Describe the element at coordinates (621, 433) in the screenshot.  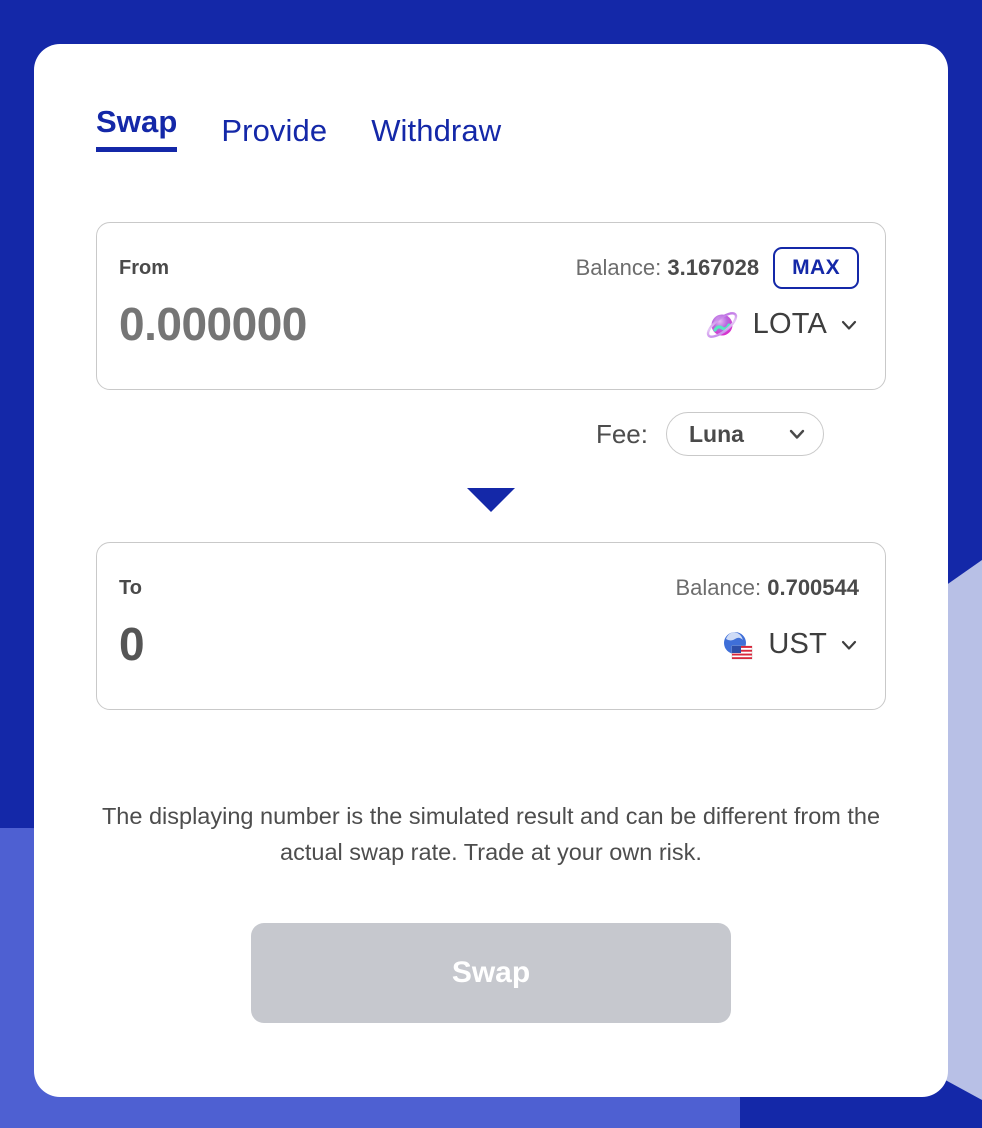
I see `fee-label: Fee:` at that location.